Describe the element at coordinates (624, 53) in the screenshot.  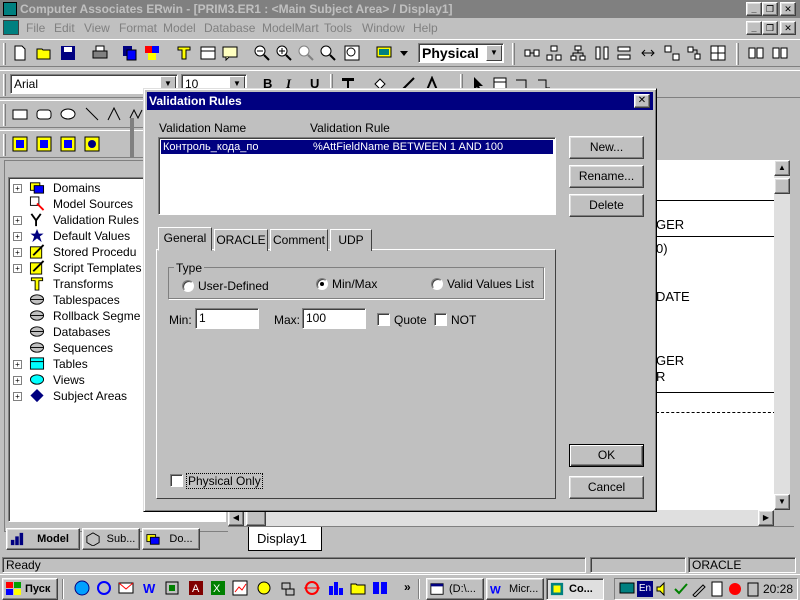
I see `align-horizontal-icon` at that location.